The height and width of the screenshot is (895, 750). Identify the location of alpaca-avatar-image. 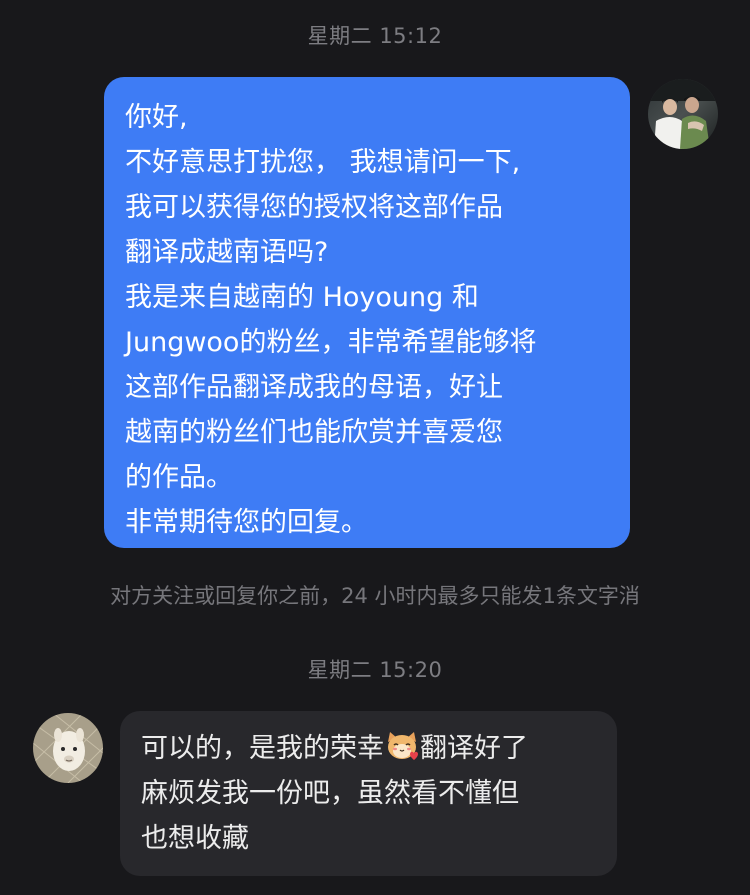
(68, 748).